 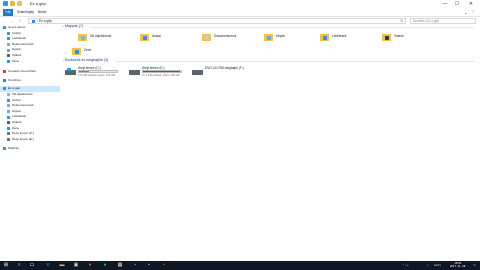 I want to click on nav-item-label: Zene, so click(x=16, y=60).